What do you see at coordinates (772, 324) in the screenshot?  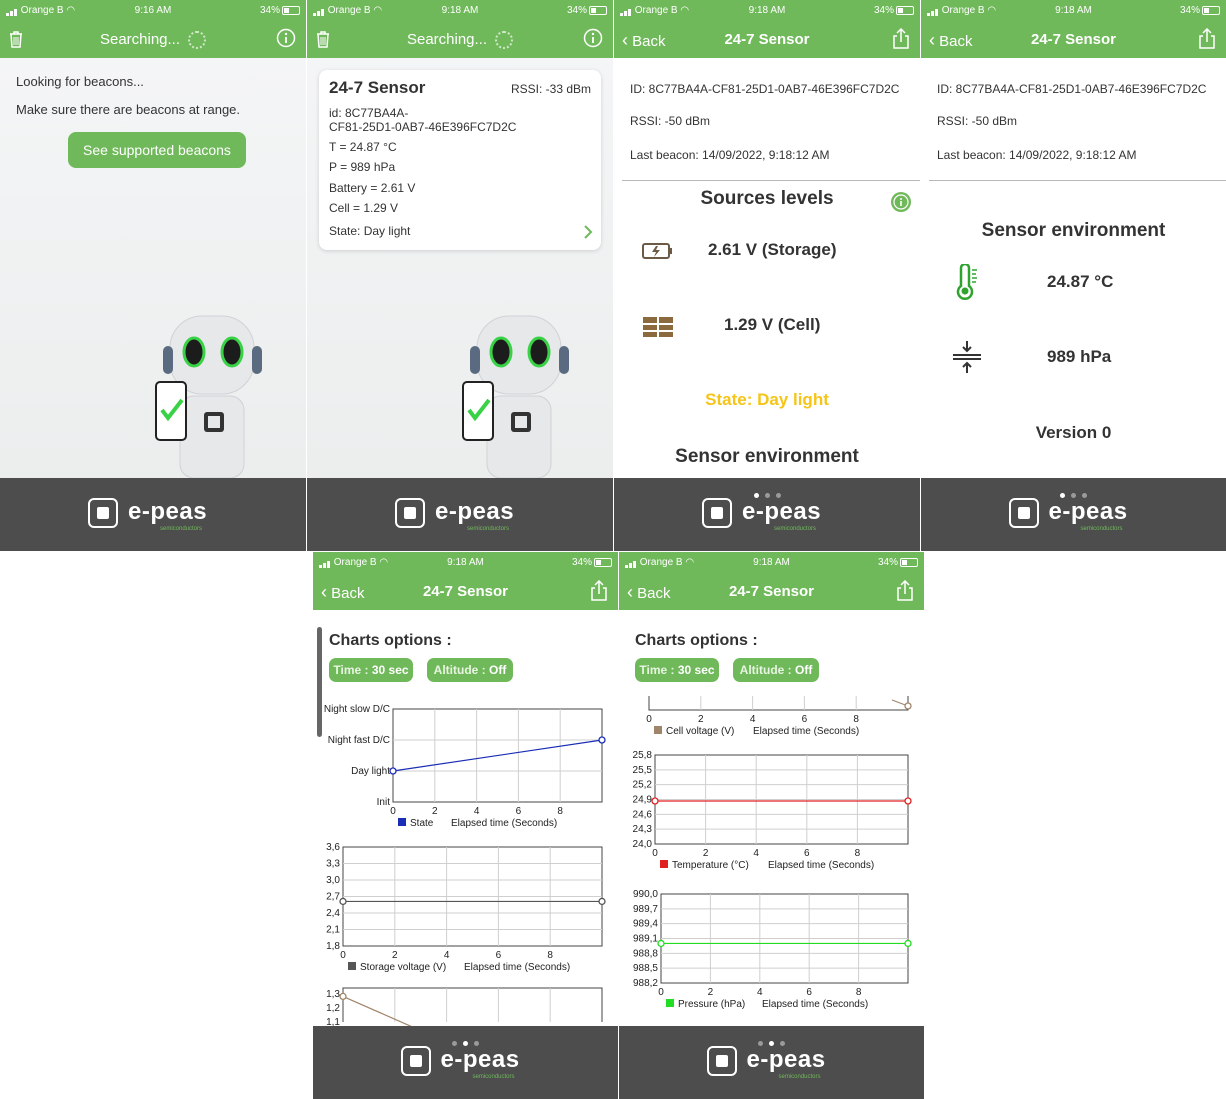 I see `cell-voltage: 1.29 V (Cell)` at bounding box center [772, 324].